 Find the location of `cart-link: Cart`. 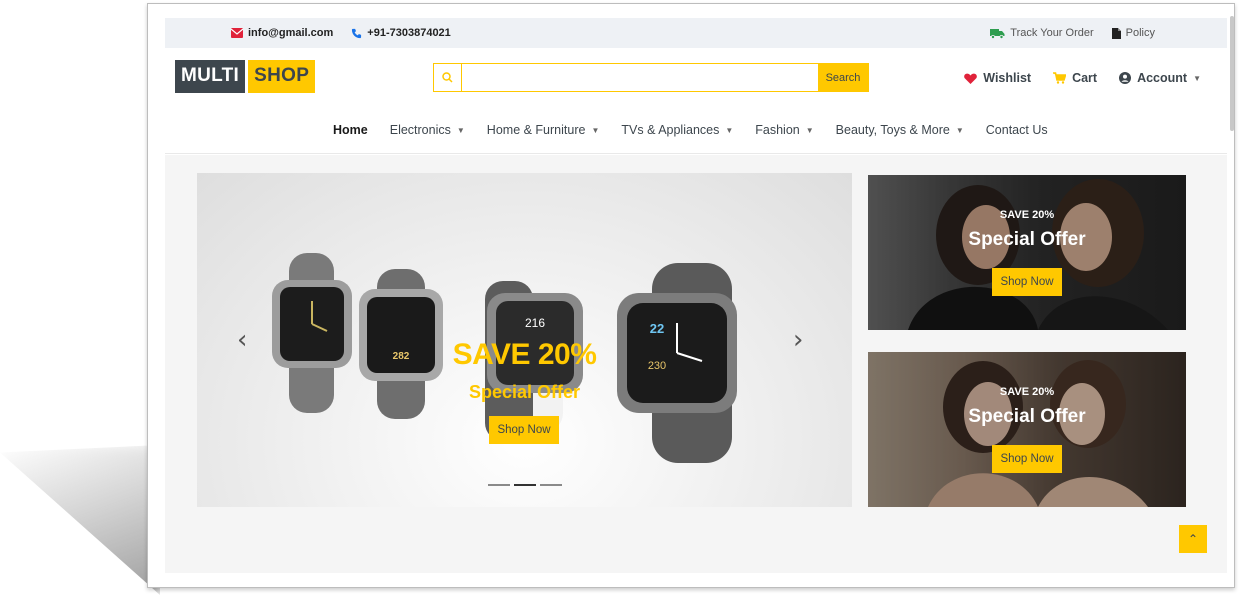

cart-link: Cart is located at coordinates (1075, 78).